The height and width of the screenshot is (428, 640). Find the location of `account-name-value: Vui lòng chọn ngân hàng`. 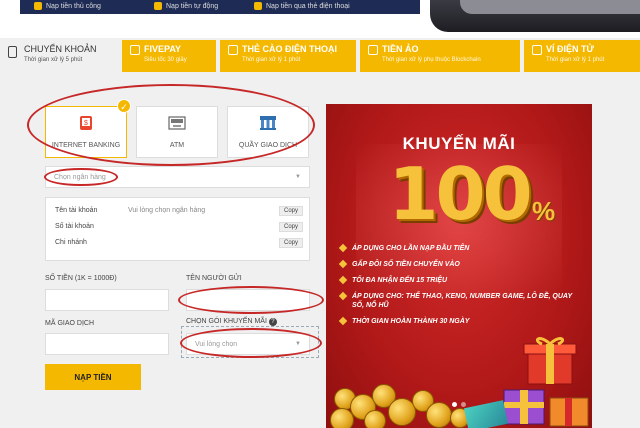

account-name-value: Vui lòng chọn ngân hàng is located at coordinates (167, 210).